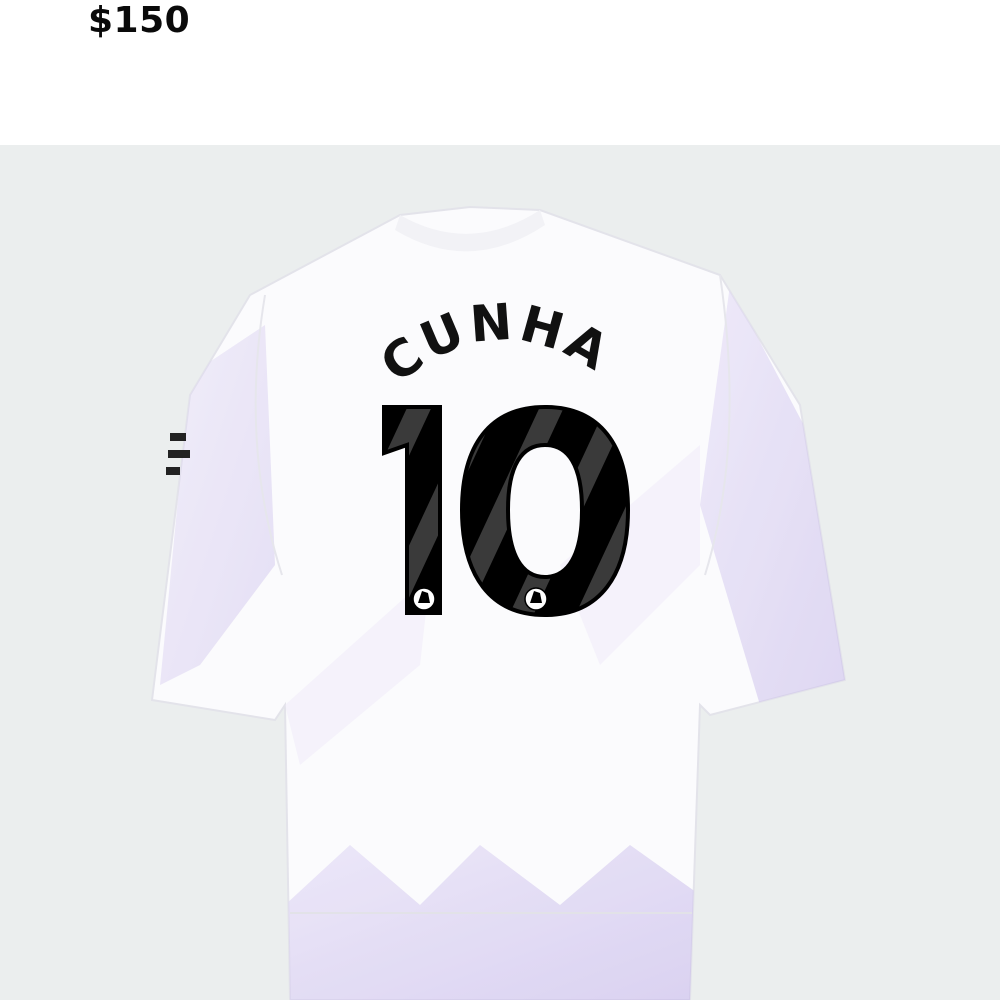 The width and height of the screenshot is (1000, 1000). What do you see at coordinates (139, 20) in the screenshot?
I see `product-price: $150` at bounding box center [139, 20].